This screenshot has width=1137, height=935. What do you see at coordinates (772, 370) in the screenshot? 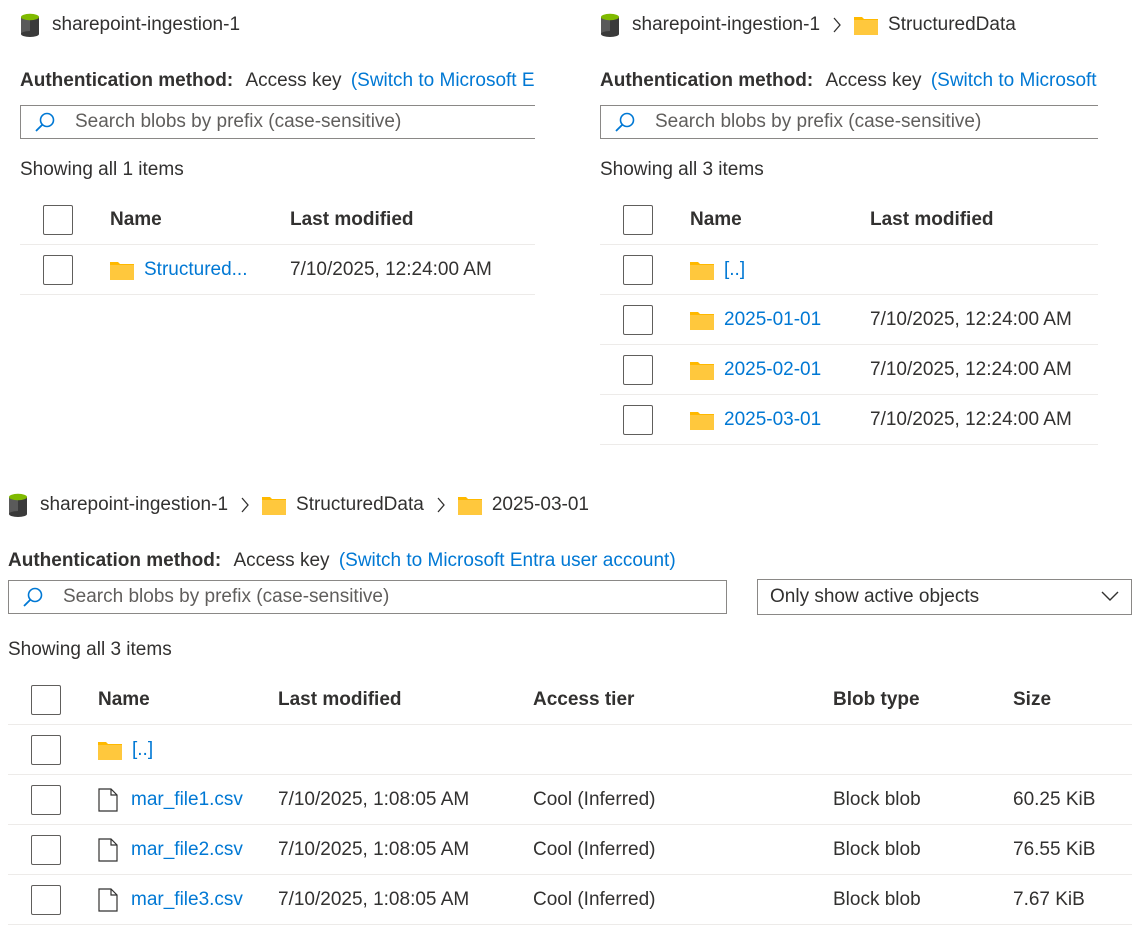
I see `folder-link: 2025-02-01` at bounding box center [772, 370].